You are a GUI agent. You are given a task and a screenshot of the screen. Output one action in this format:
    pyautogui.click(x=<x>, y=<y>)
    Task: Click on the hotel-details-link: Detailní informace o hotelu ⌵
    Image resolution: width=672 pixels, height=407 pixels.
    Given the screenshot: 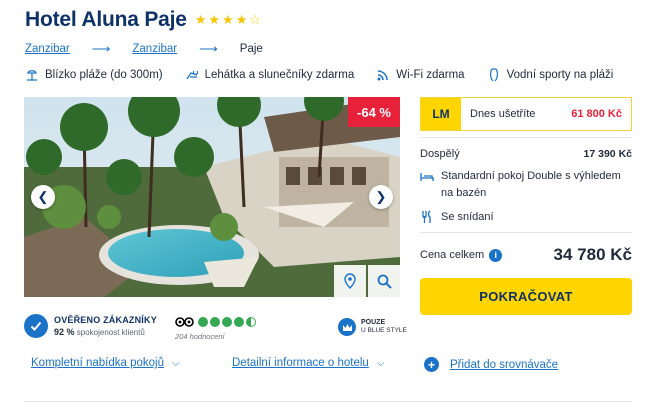 What is the action you would take?
    pyautogui.click(x=308, y=363)
    